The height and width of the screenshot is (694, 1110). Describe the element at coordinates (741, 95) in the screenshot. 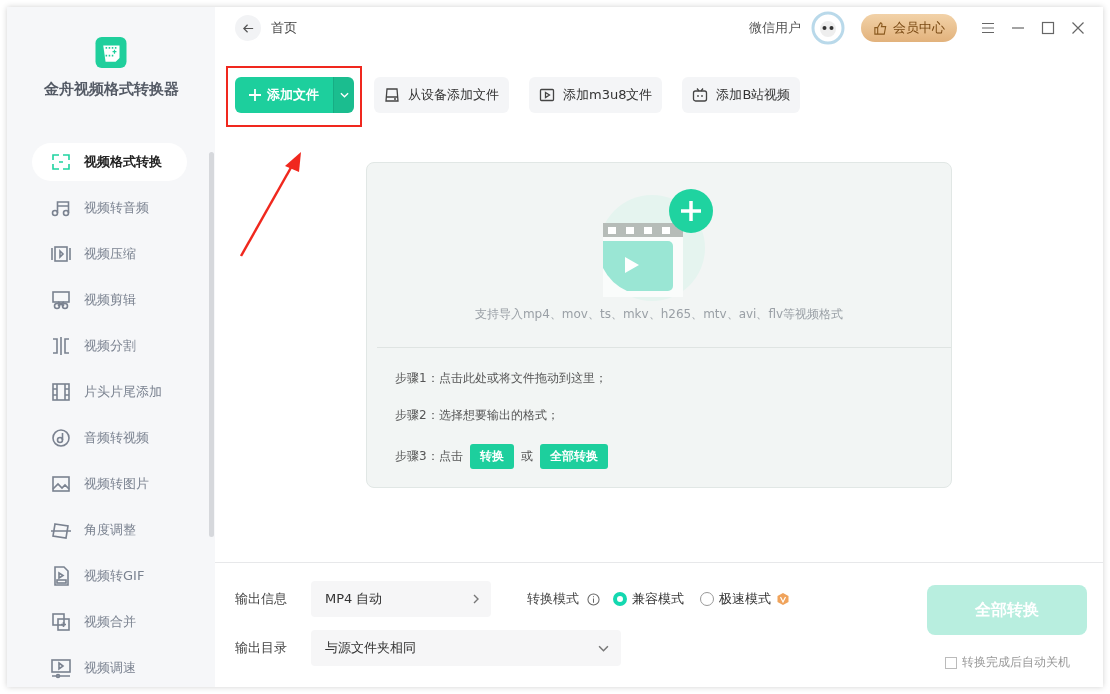

I see `toolbar-button: 添加B站视频` at that location.